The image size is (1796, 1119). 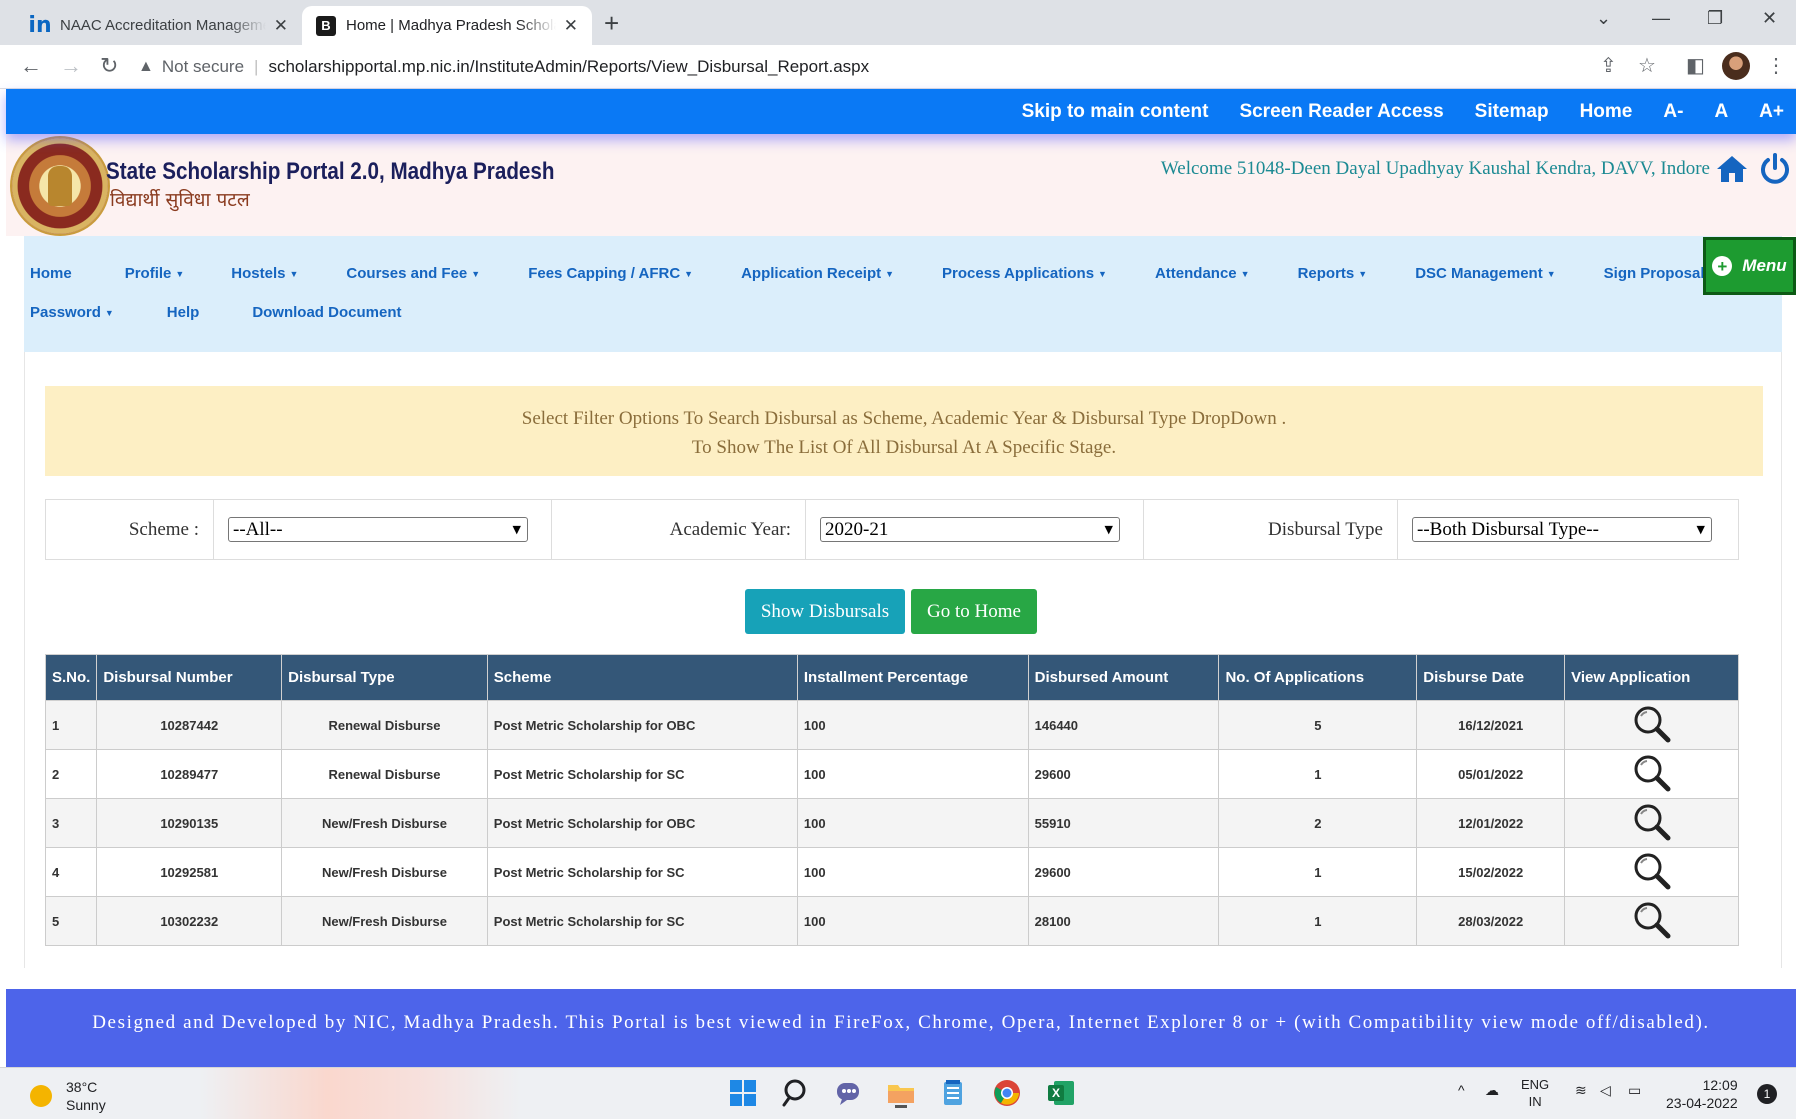 I want to click on browser-tab-scholarship: B Home | Madhya Pradesh Scholarship ✕, so click(x=447, y=25).